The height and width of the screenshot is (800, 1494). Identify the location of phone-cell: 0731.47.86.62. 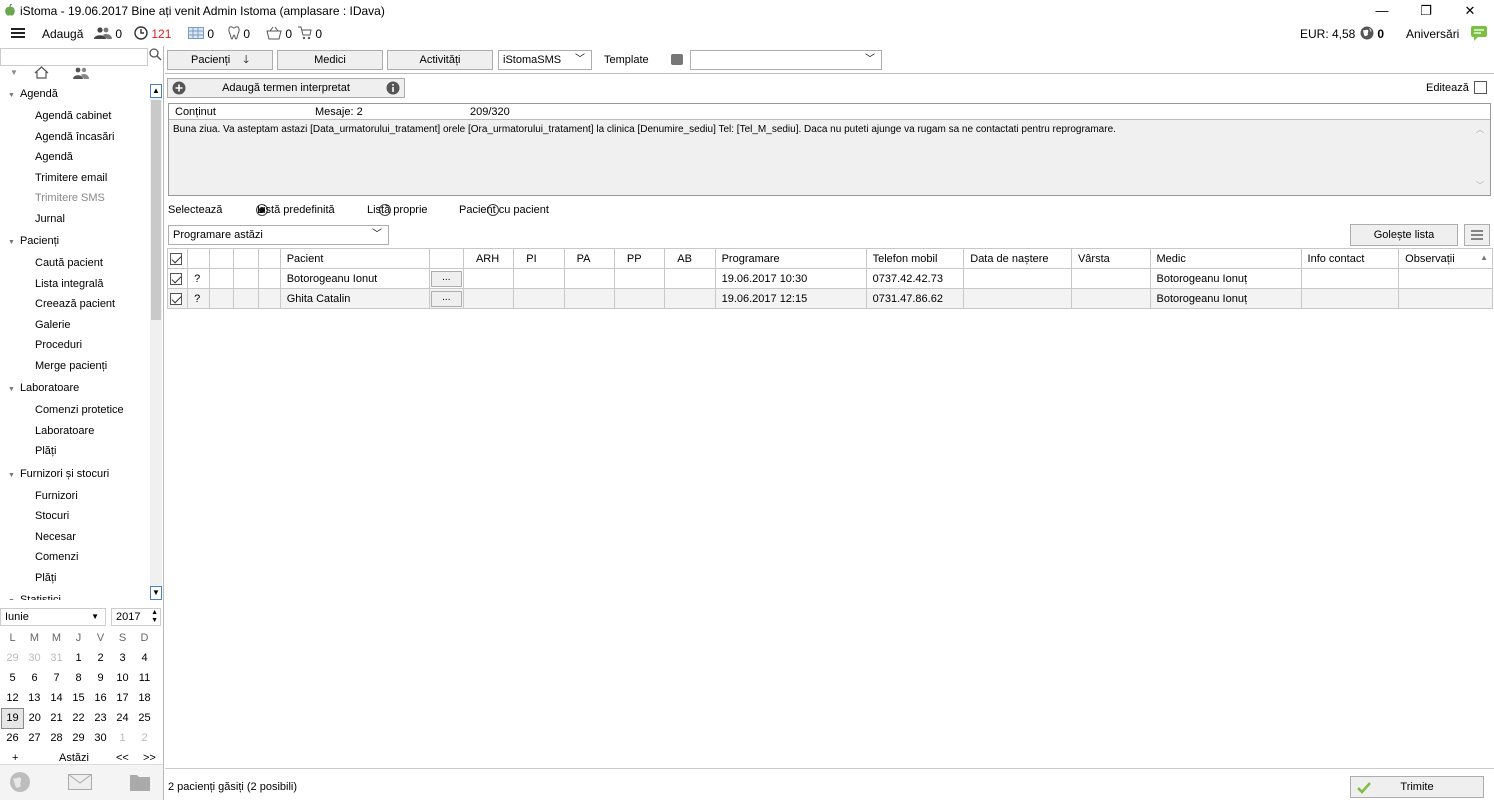
(915, 298).